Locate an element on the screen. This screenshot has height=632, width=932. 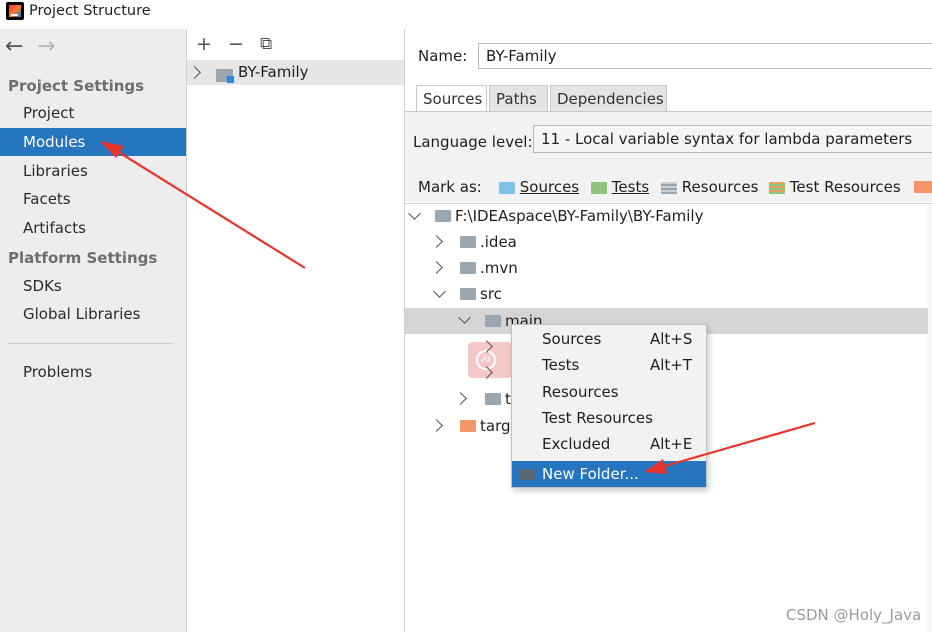
annotation-arrow-new-folder is located at coordinates (730, 447).